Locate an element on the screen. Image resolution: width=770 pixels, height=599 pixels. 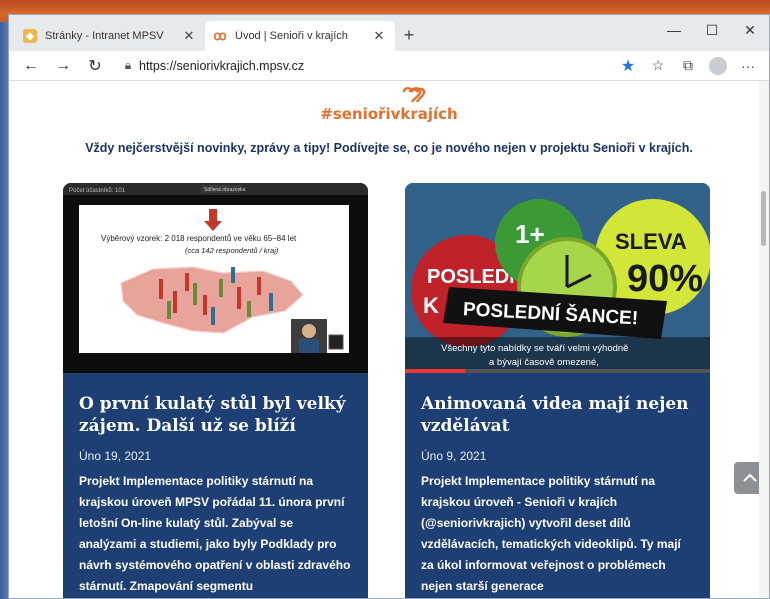
maximize-icon: ☐ is located at coordinates (712, 31).